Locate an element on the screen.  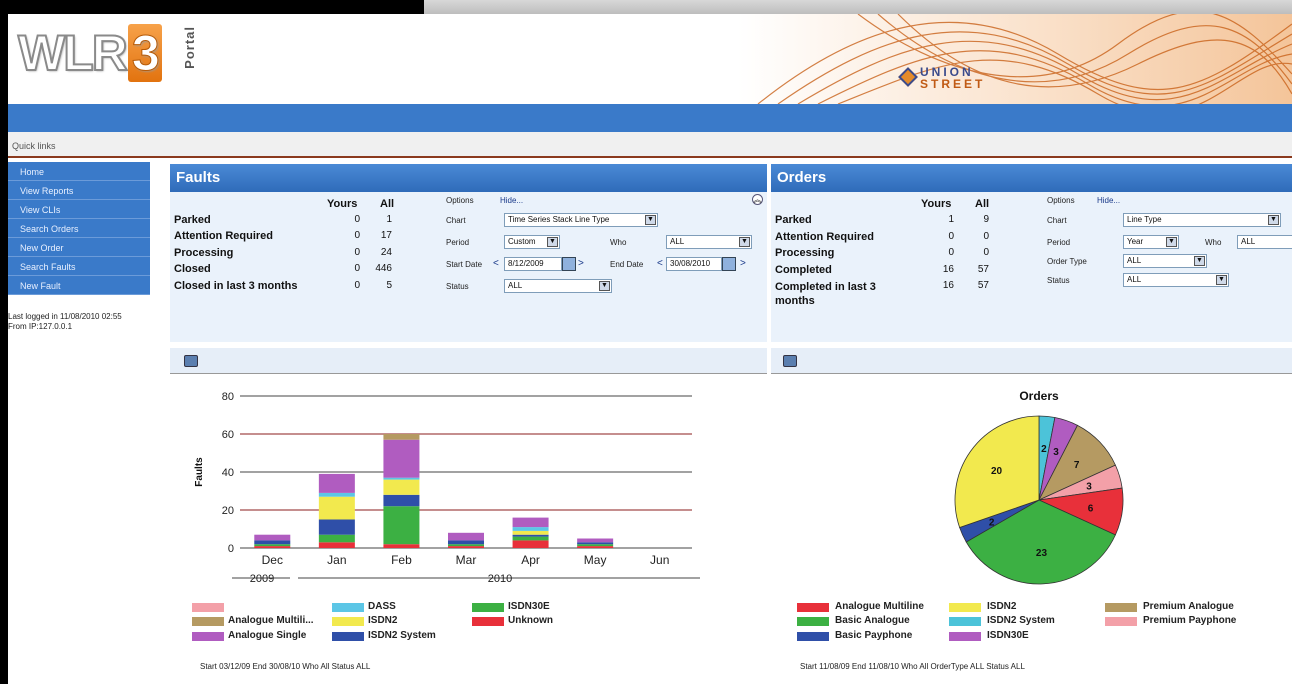
faults-chart-select: Time Series Stack Line Type ▼ is located at coordinates (581, 220).